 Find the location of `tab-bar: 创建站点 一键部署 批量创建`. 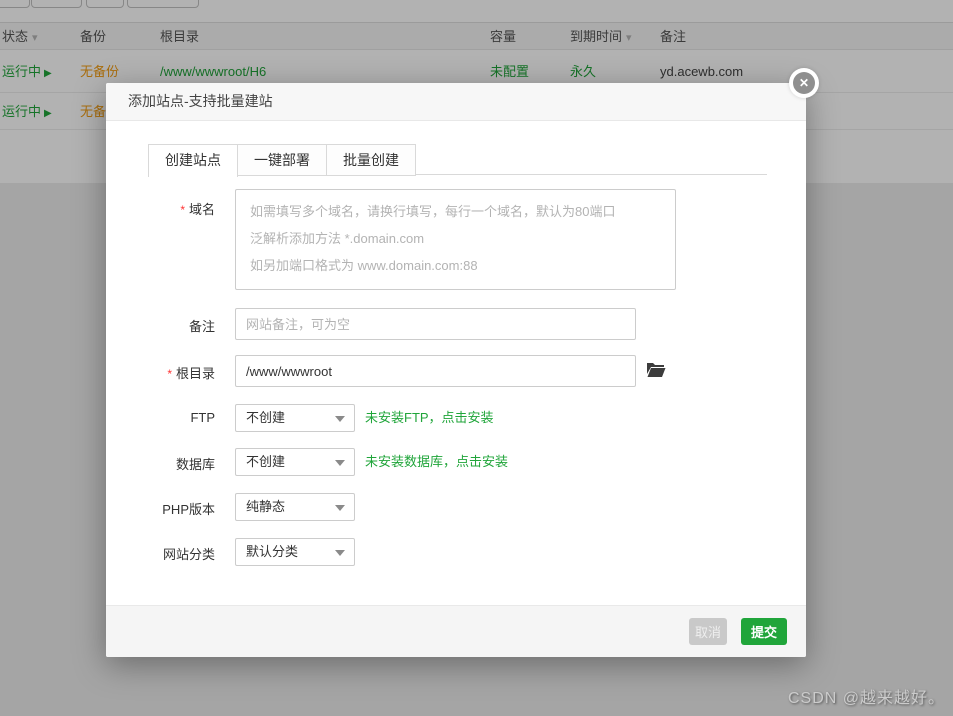

tab-bar: 创建站点 一键部署 批量创建 is located at coordinates (282, 160).